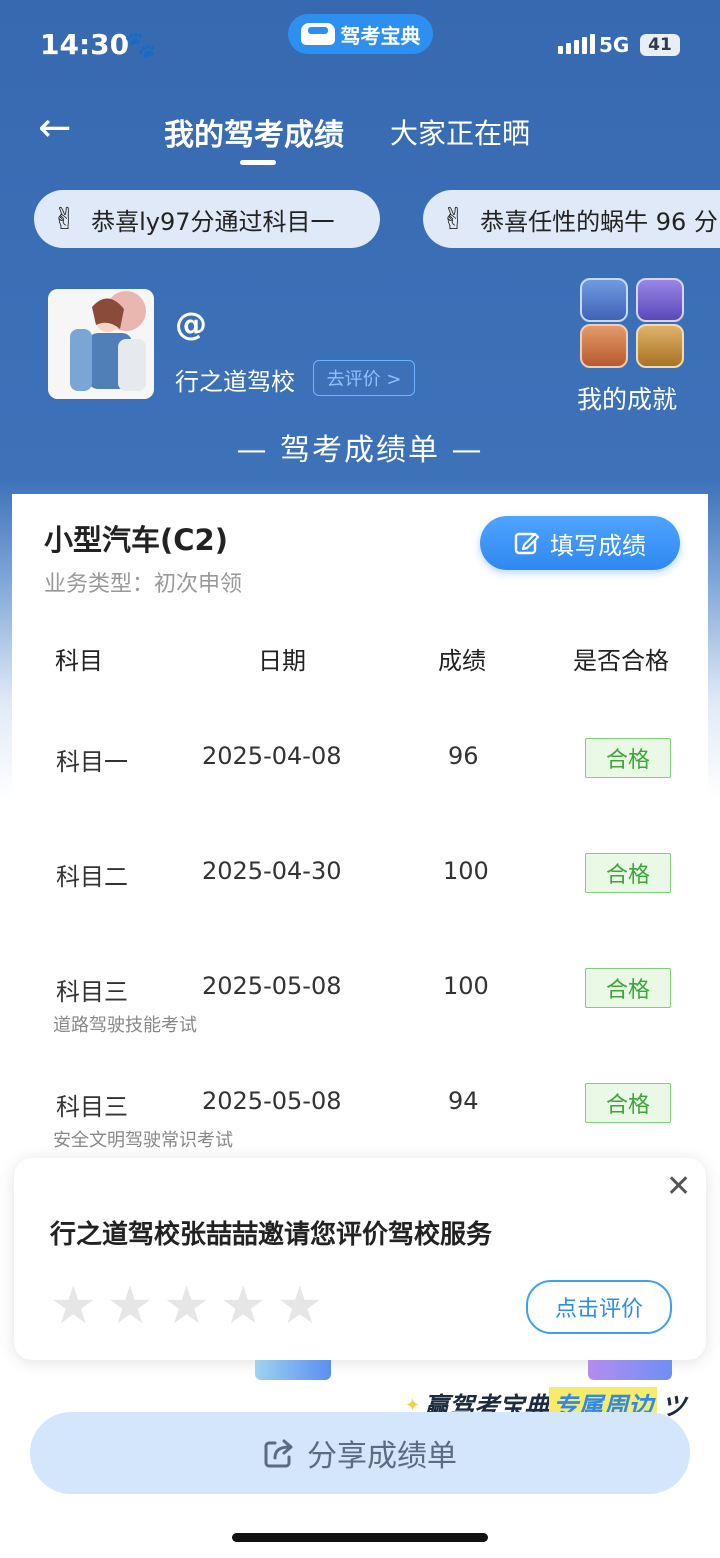 The width and height of the screenshot is (720, 1558). What do you see at coordinates (527, 543) in the screenshot?
I see `edit-icon` at bounding box center [527, 543].